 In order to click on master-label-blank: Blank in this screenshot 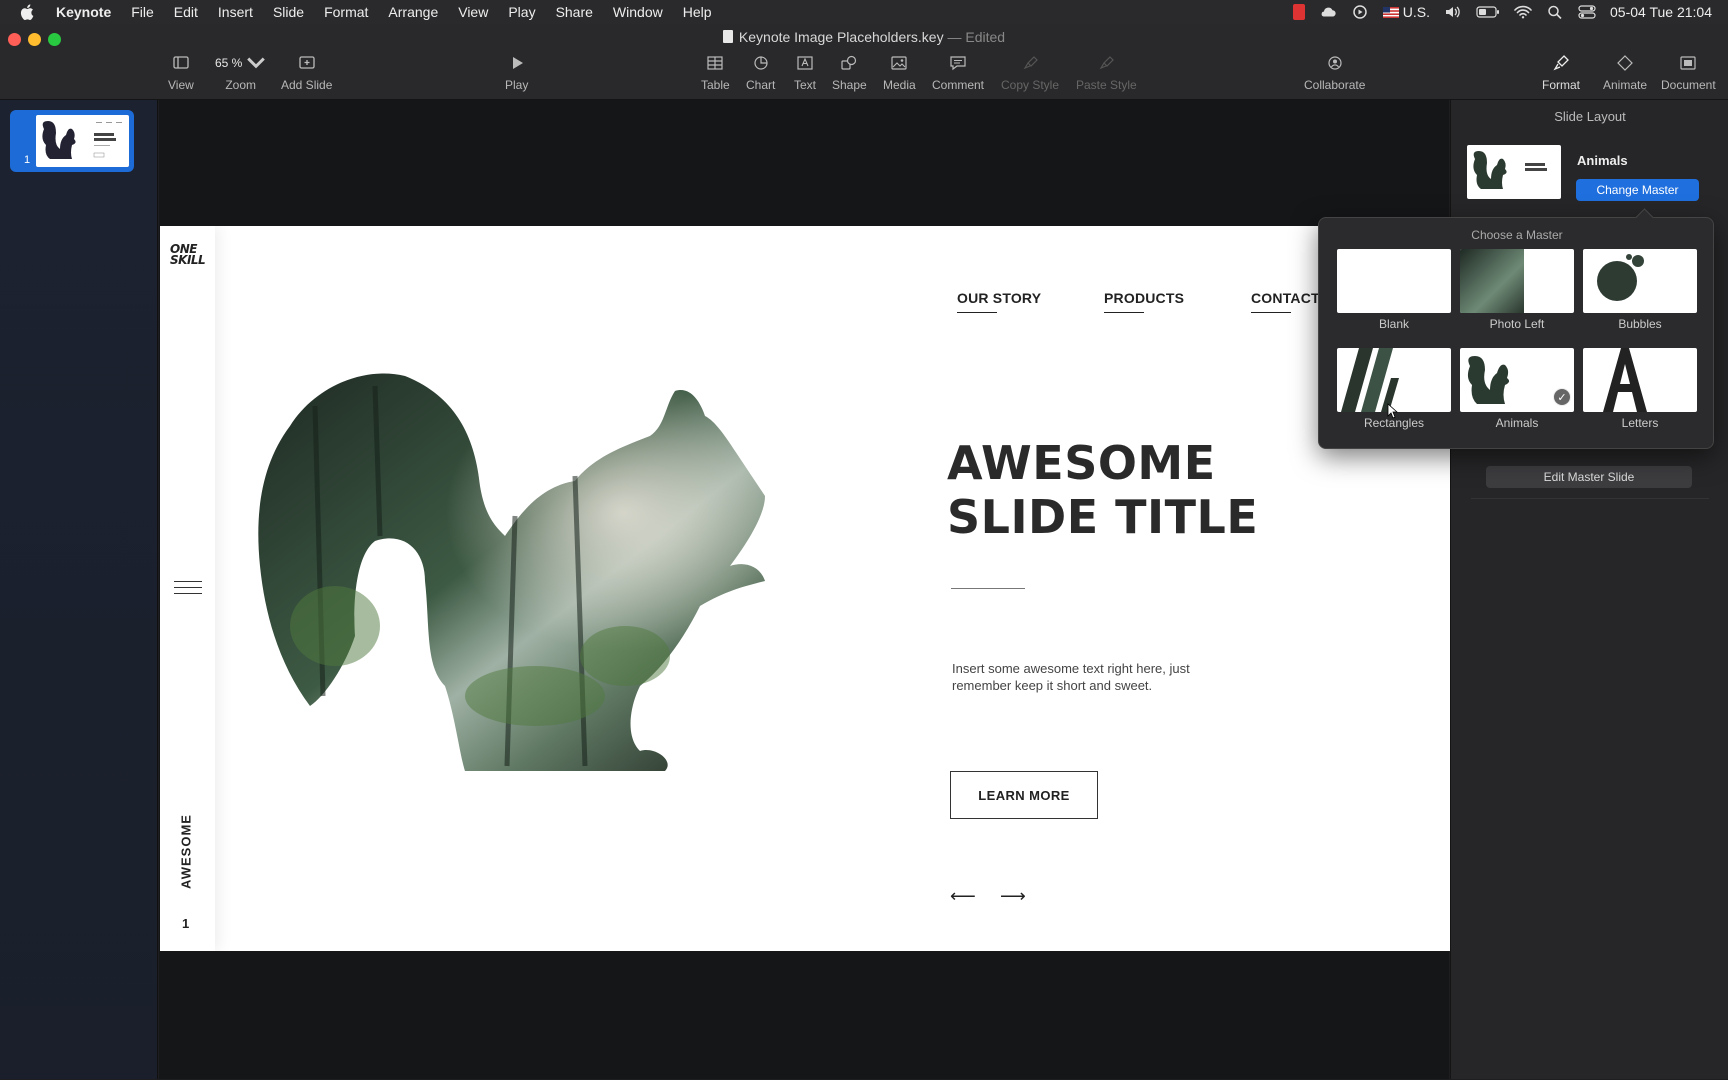, I will do `click(1394, 324)`.